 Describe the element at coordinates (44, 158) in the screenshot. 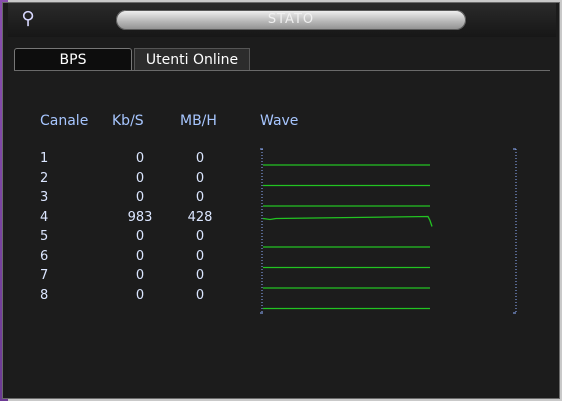

I see `channel-number: 1` at that location.